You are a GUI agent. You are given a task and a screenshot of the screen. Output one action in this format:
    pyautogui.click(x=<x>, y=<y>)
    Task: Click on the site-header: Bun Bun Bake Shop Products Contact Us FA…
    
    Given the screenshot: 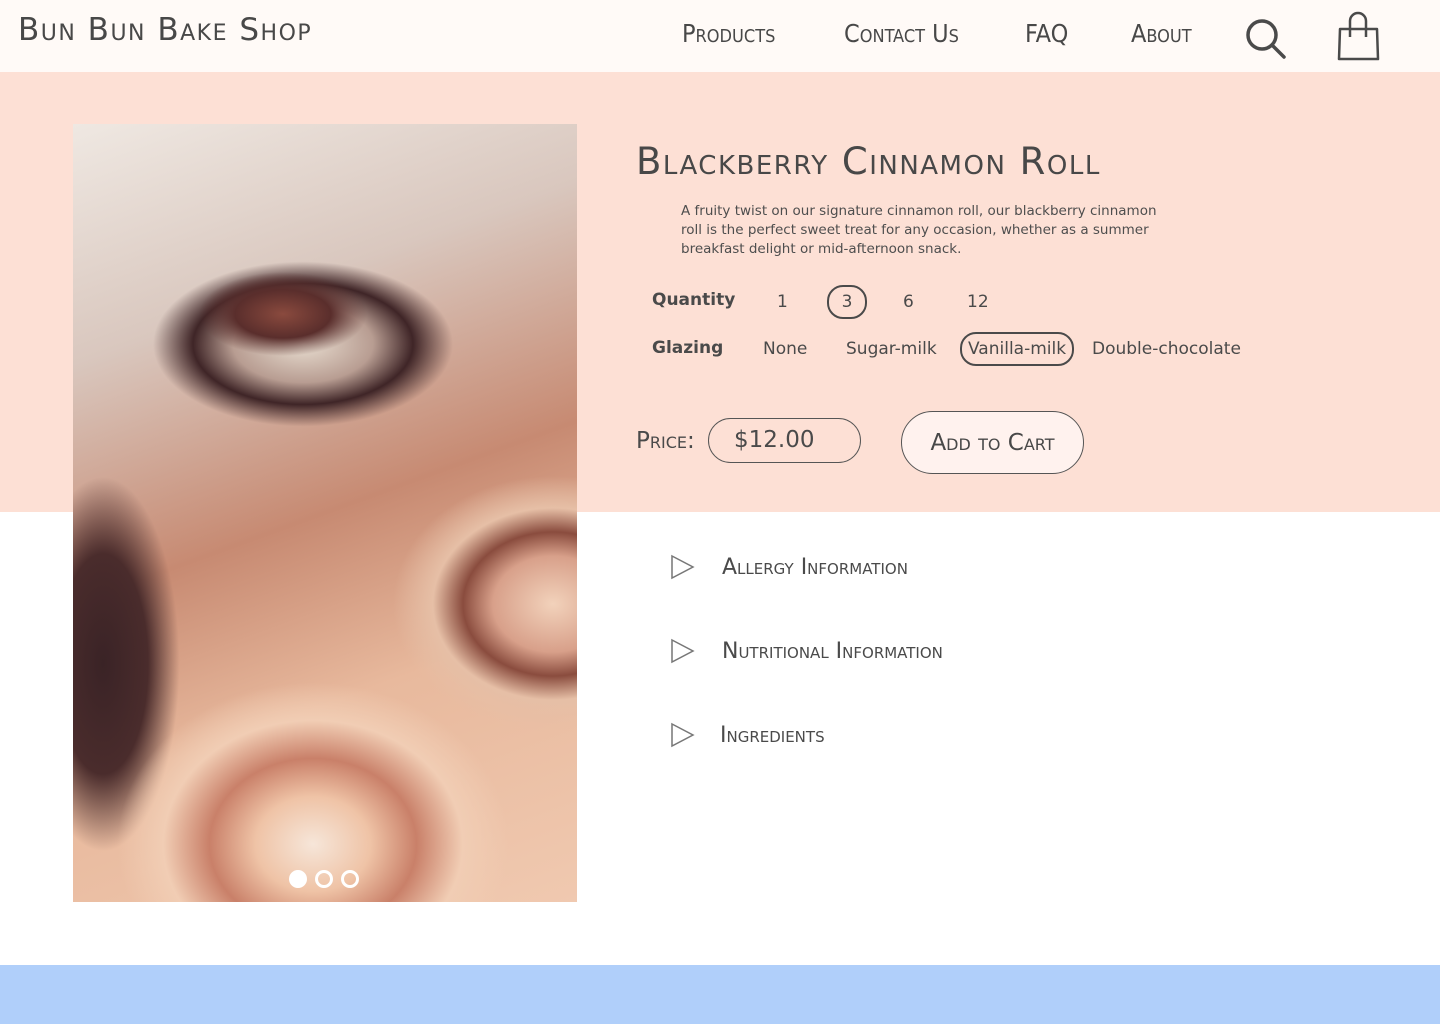 What is the action you would take?
    pyautogui.click(x=720, y=36)
    